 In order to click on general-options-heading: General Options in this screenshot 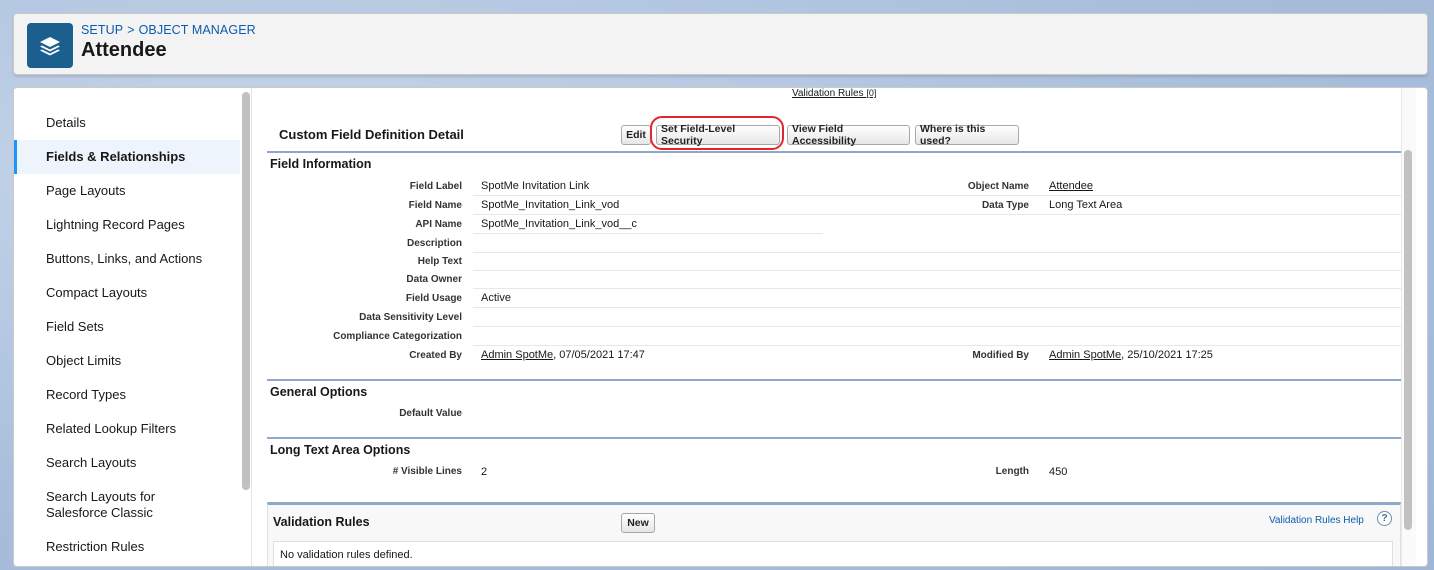, I will do `click(319, 392)`.